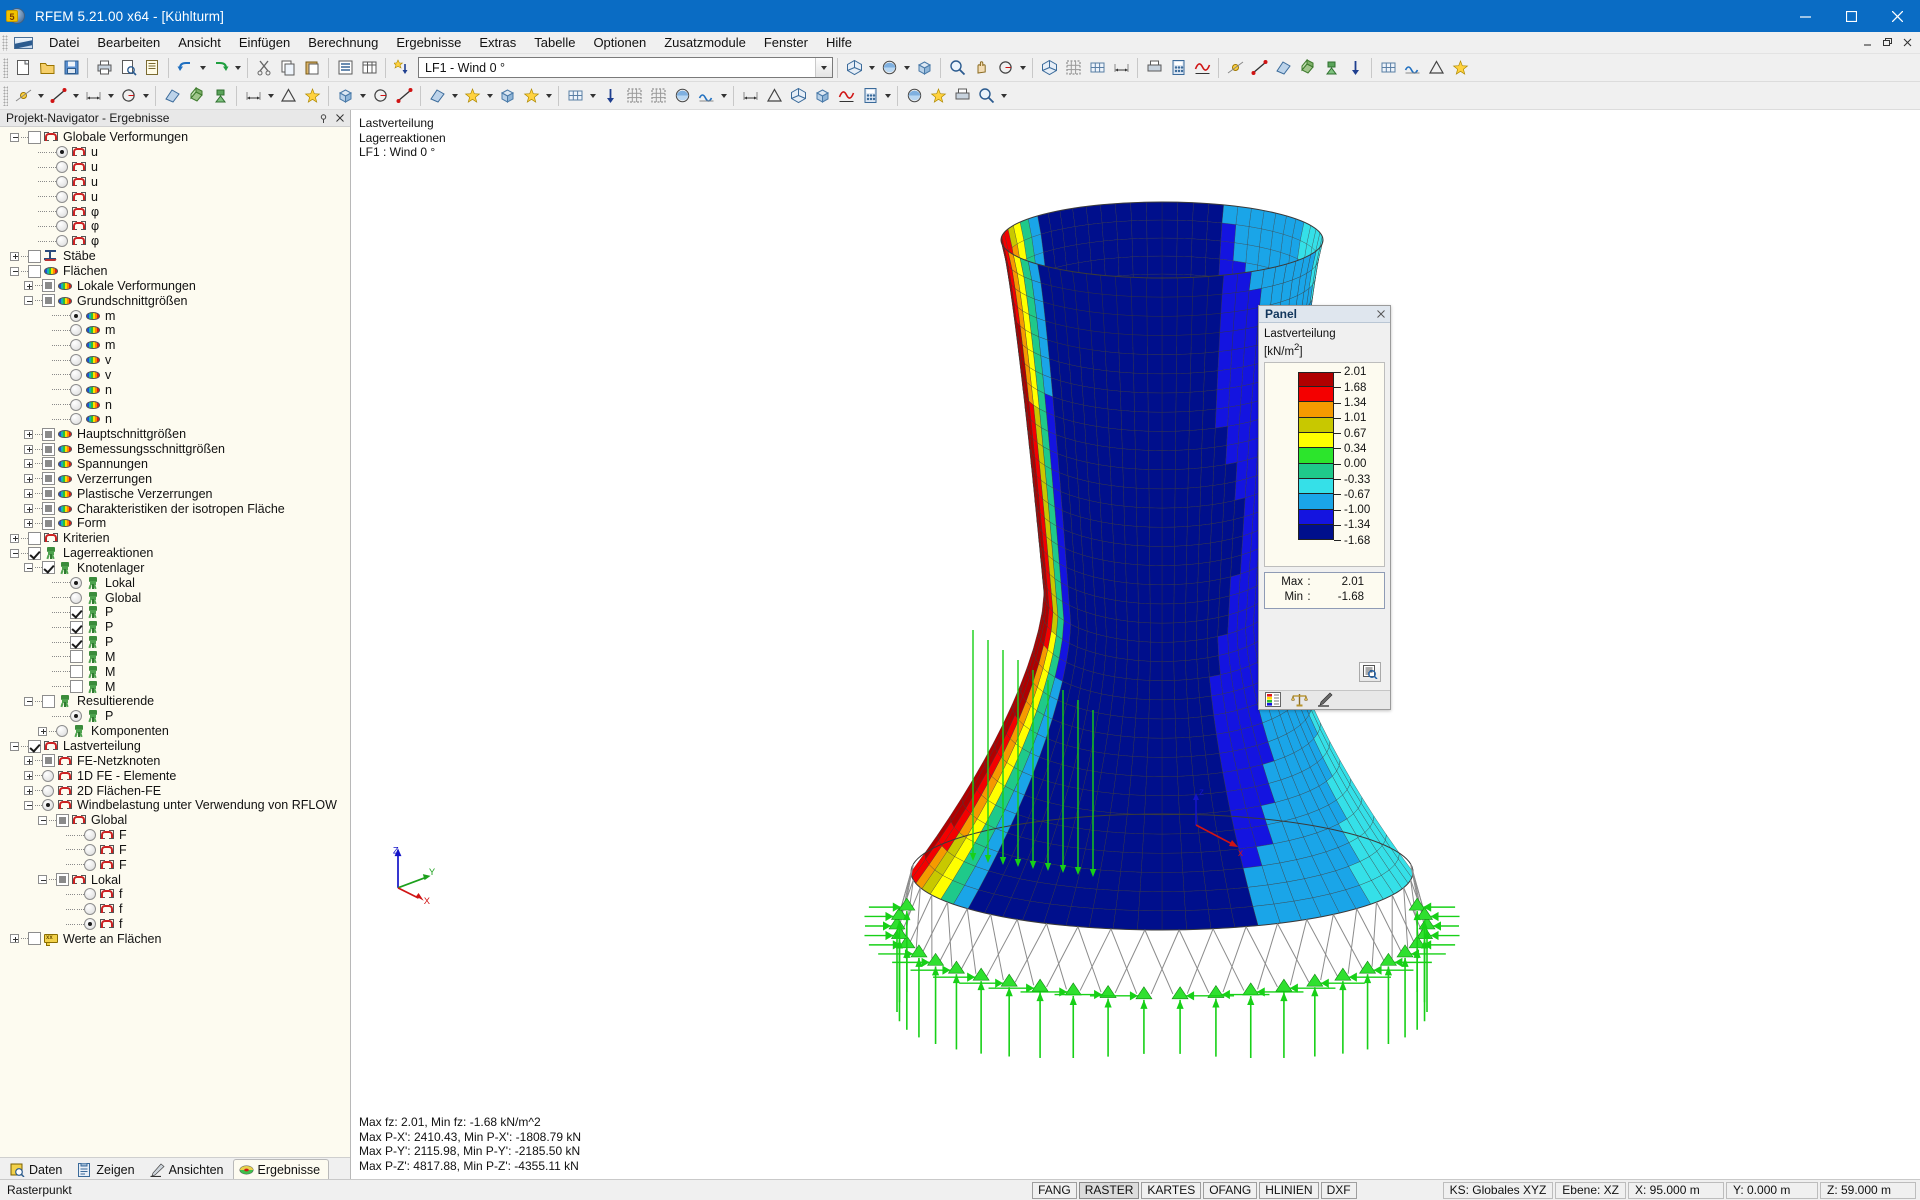 This screenshot has height=1200, width=1920. I want to click on tree-item-pz-: P, so click(175, 642).